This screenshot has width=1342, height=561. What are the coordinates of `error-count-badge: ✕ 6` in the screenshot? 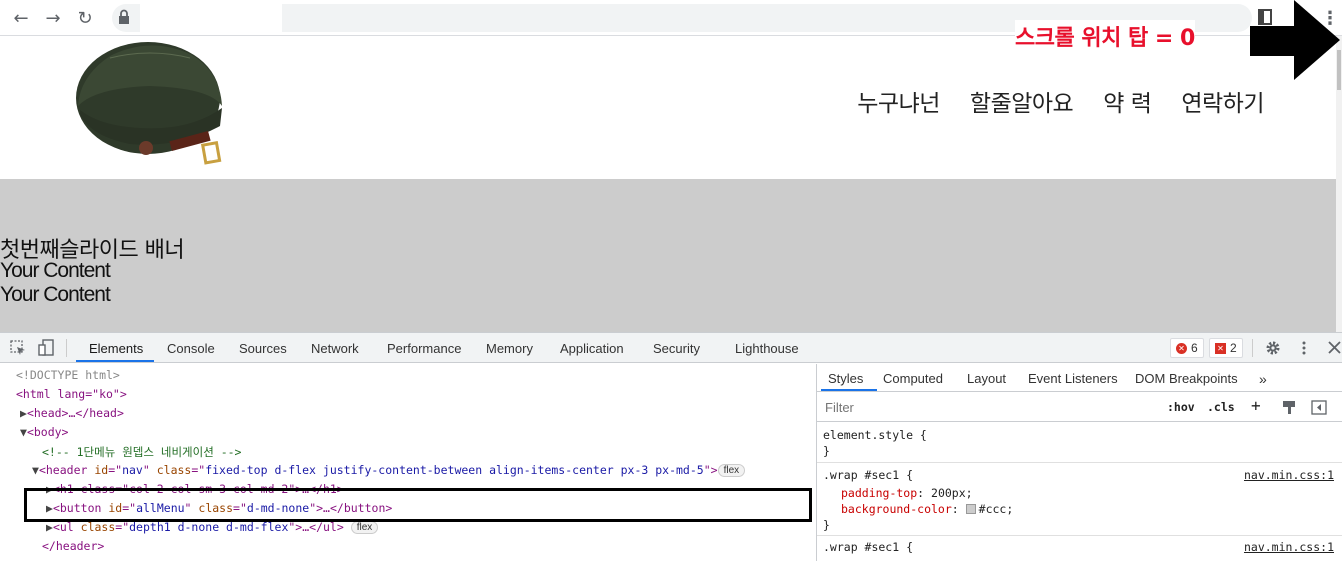 It's located at (1187, 348).